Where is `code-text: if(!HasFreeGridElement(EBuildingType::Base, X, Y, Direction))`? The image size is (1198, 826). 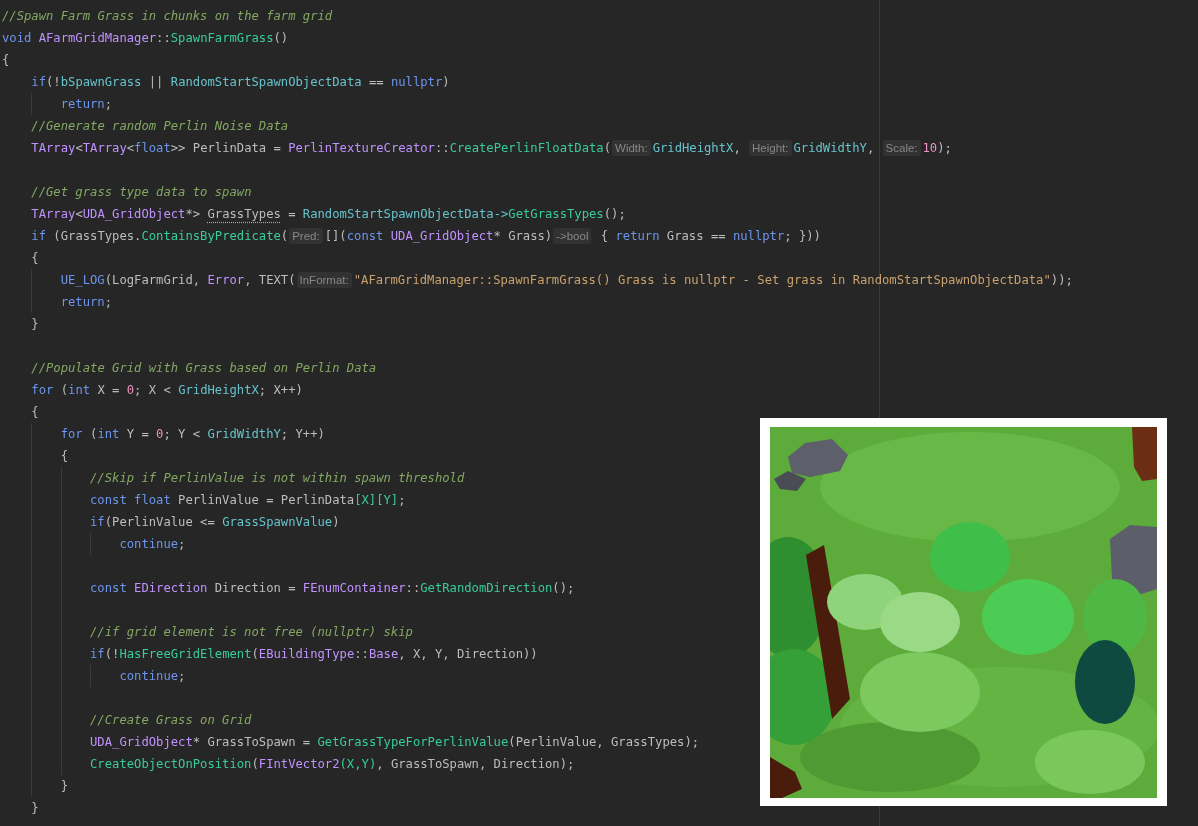
code-text: if(!HasFreeGridElement(EBuildingType::Base, X, Y, Direction)) is located at coordinates (314, 654).